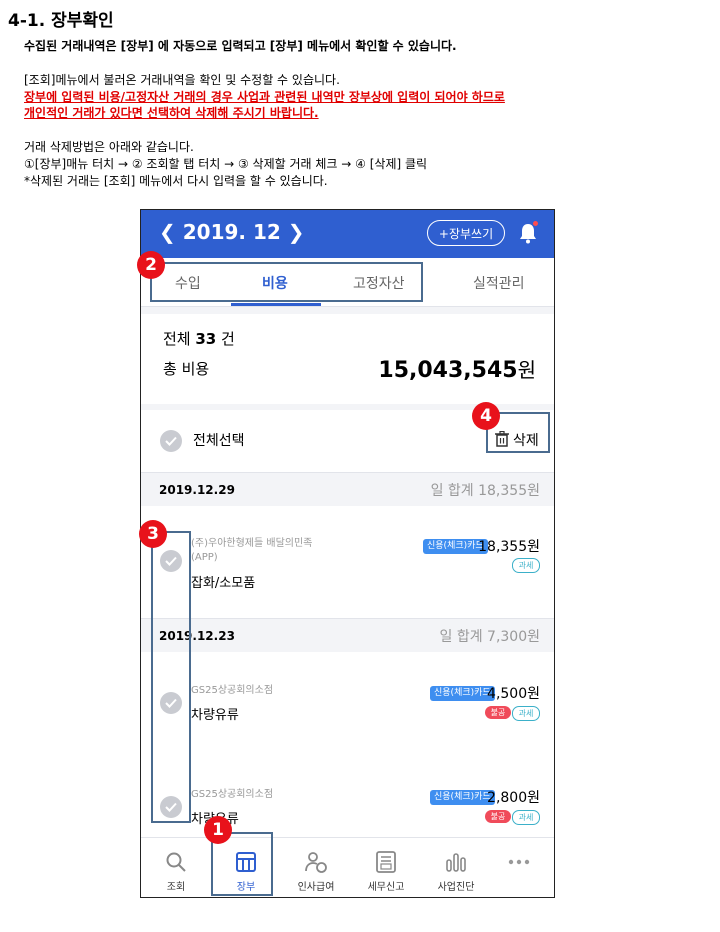 This screenshot has width=720, height=932. I want to click on payroll-icon, so click(316, 862).